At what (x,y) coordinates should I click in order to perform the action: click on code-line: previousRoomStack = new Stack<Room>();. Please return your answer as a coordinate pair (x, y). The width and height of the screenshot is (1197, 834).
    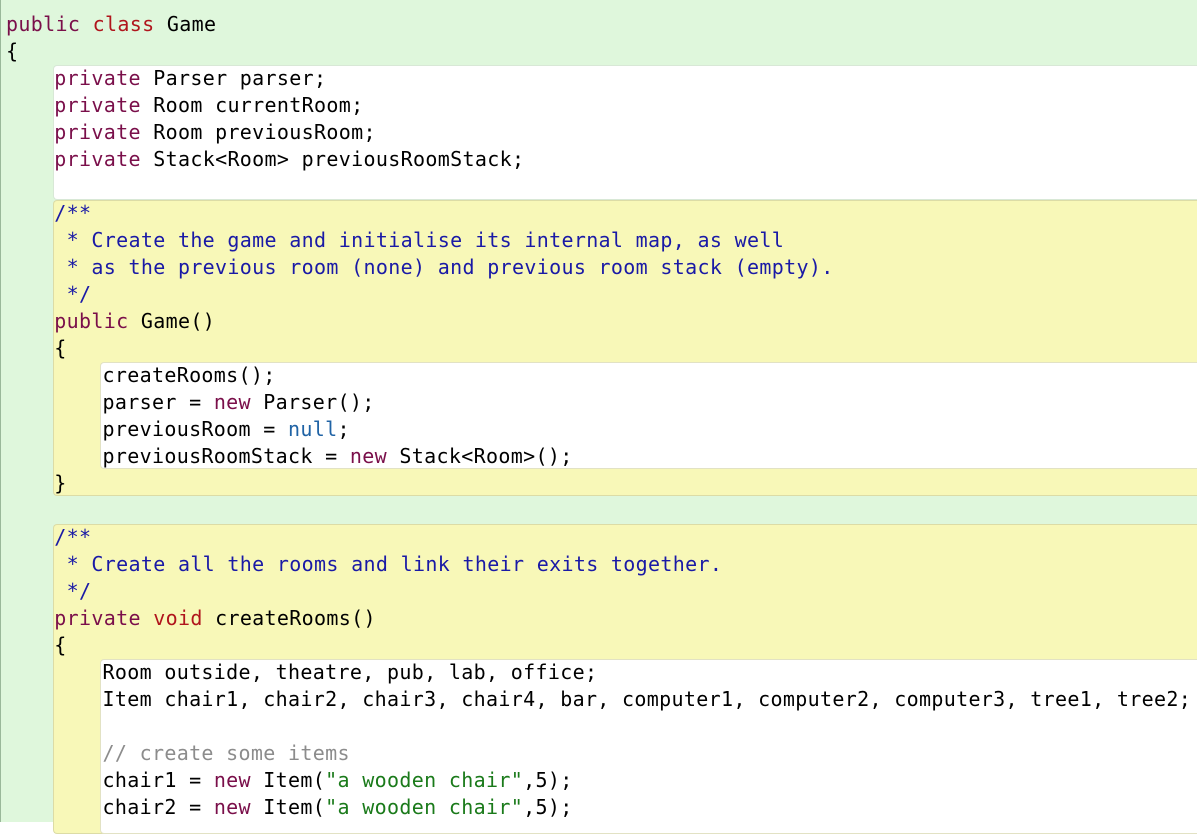
    Looking at the image, I should click on (337, 456).